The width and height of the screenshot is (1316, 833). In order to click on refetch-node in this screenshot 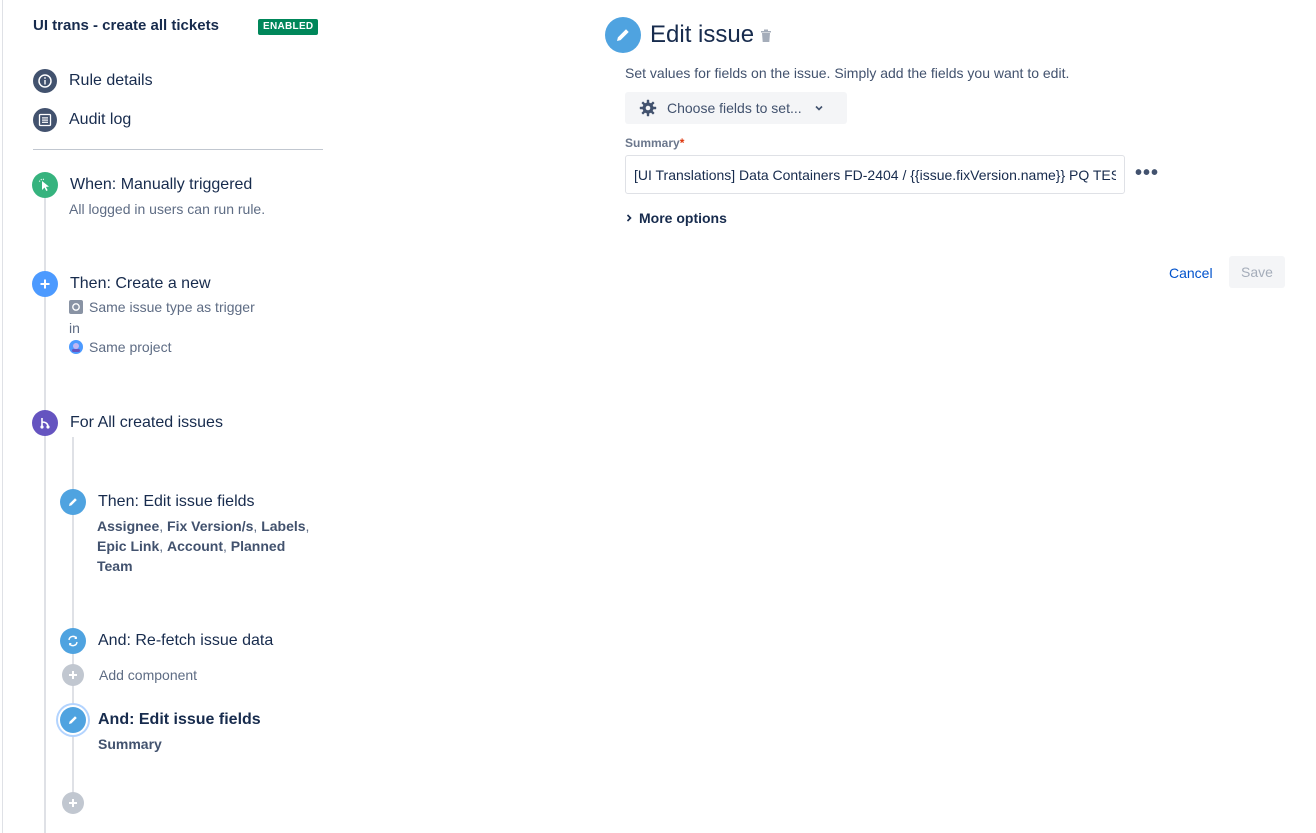, I will do `click(73, 641)`.